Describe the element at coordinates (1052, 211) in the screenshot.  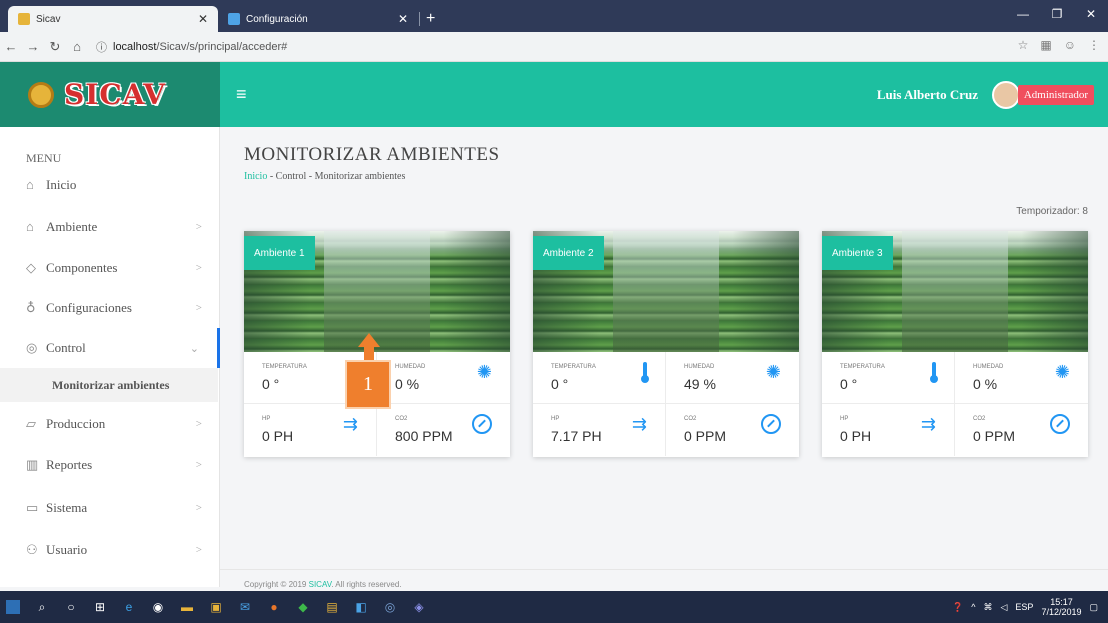
I see `timer-label: Temporizador: 8` at that location.